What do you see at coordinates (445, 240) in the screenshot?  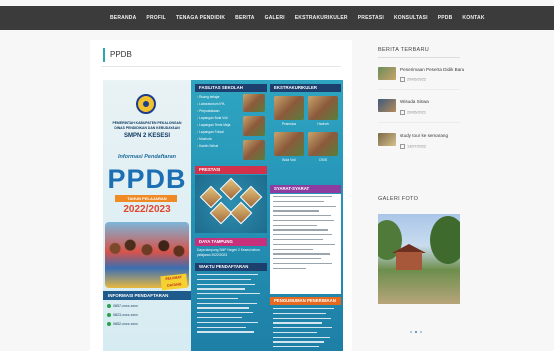 I see `gallery-tree` at bounding box center [445, 240].